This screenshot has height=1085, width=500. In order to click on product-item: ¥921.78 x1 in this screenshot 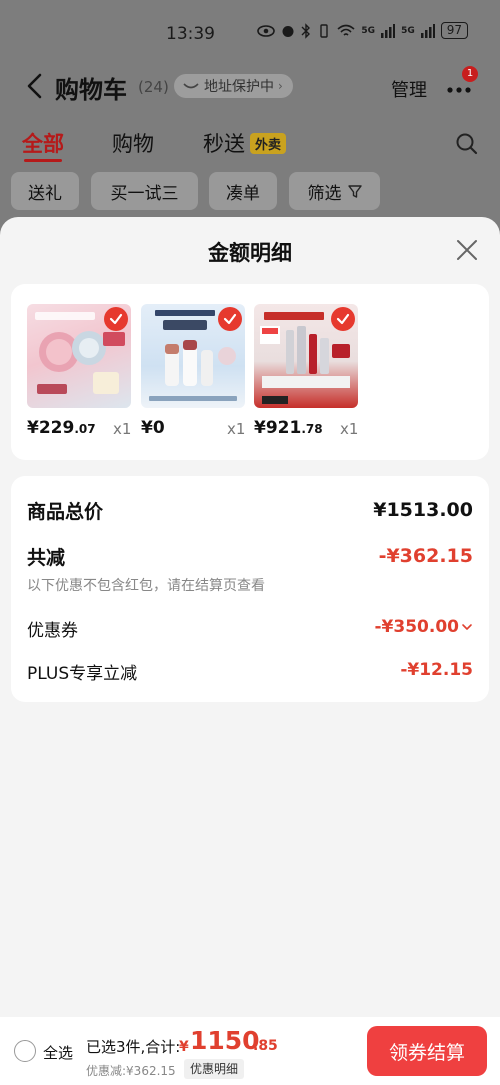, I will do `click(306, 371)`.